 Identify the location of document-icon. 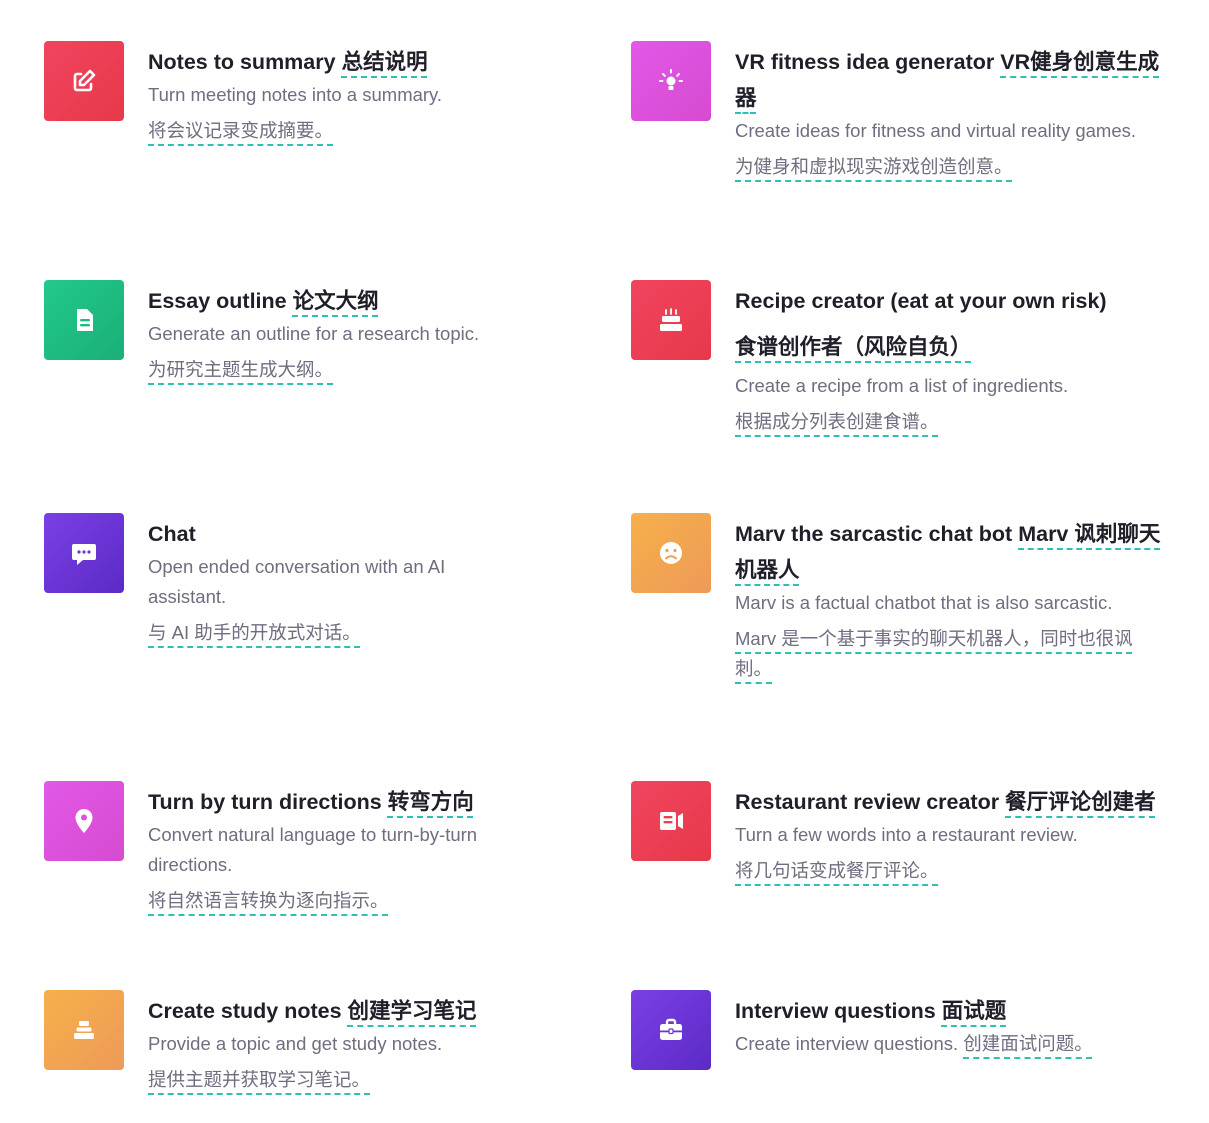
(84, 320).